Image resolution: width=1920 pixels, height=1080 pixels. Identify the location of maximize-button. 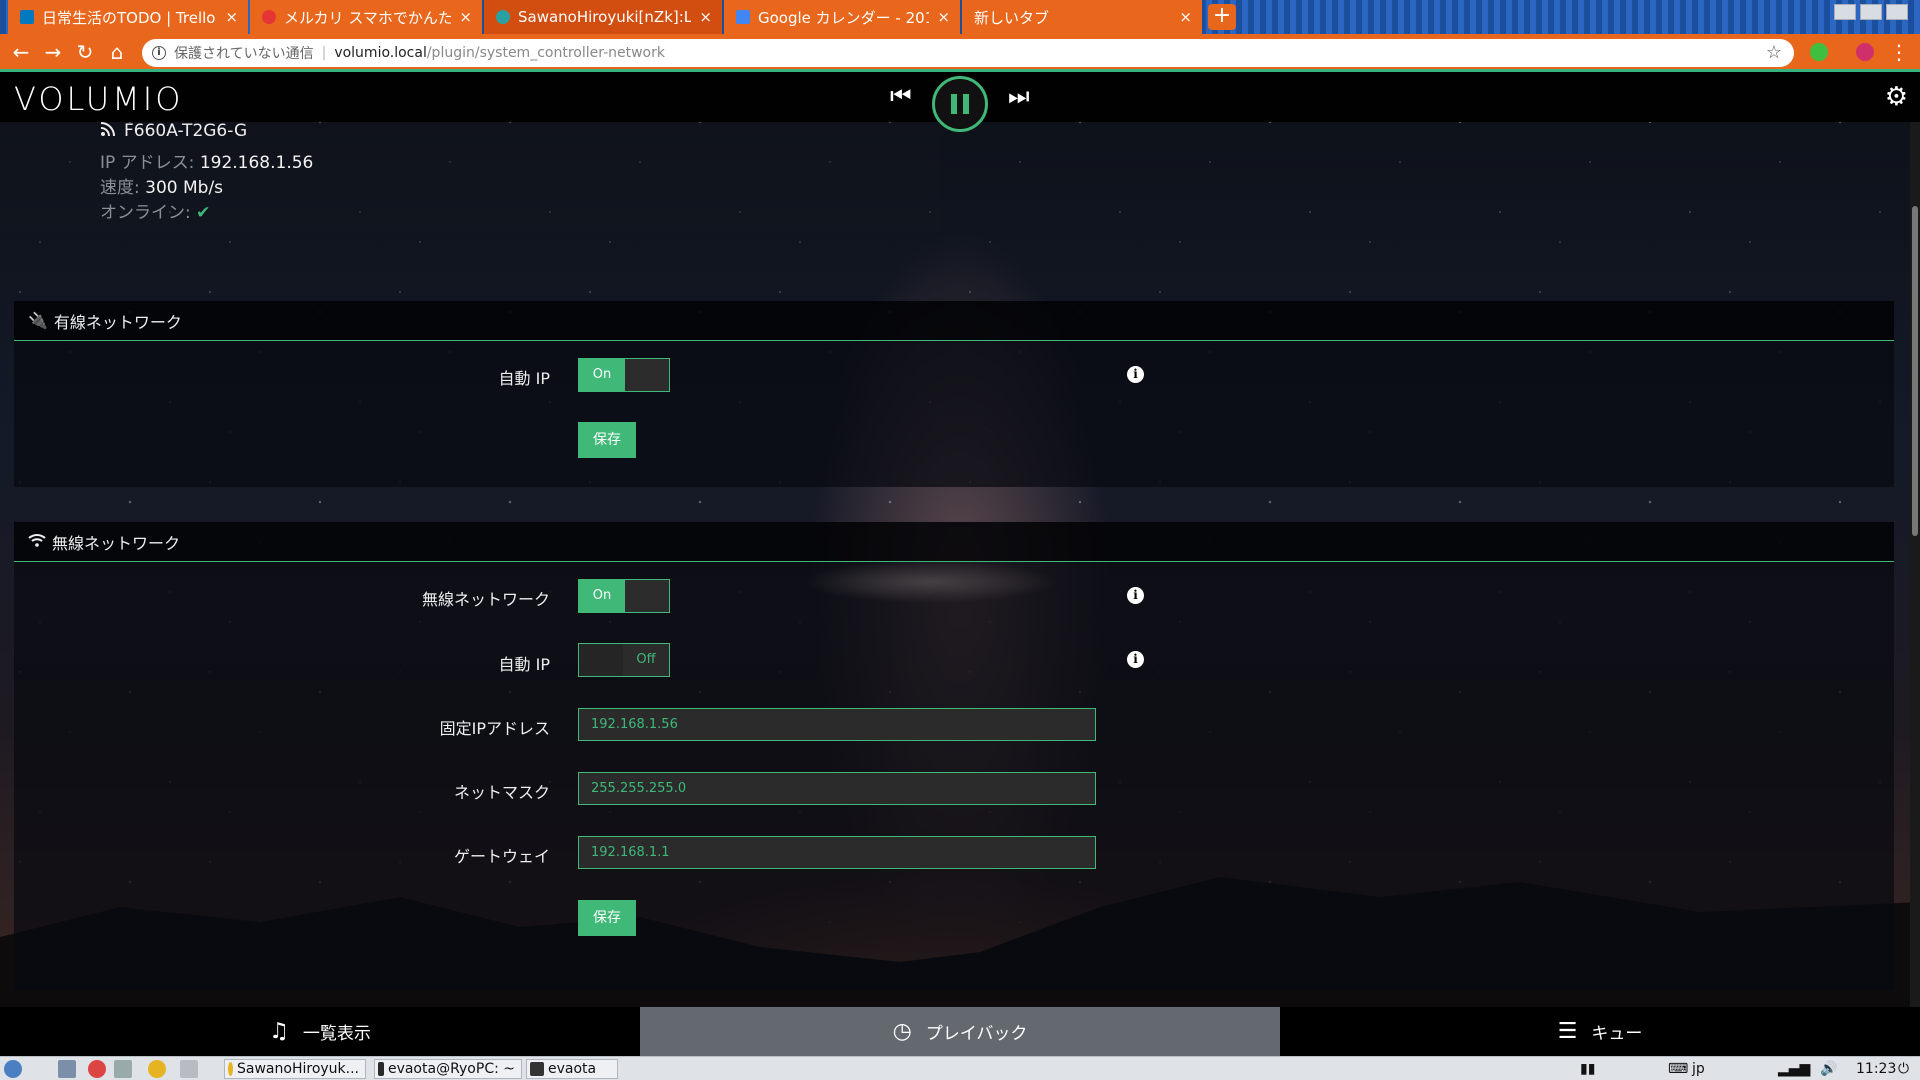
(1871, 12).